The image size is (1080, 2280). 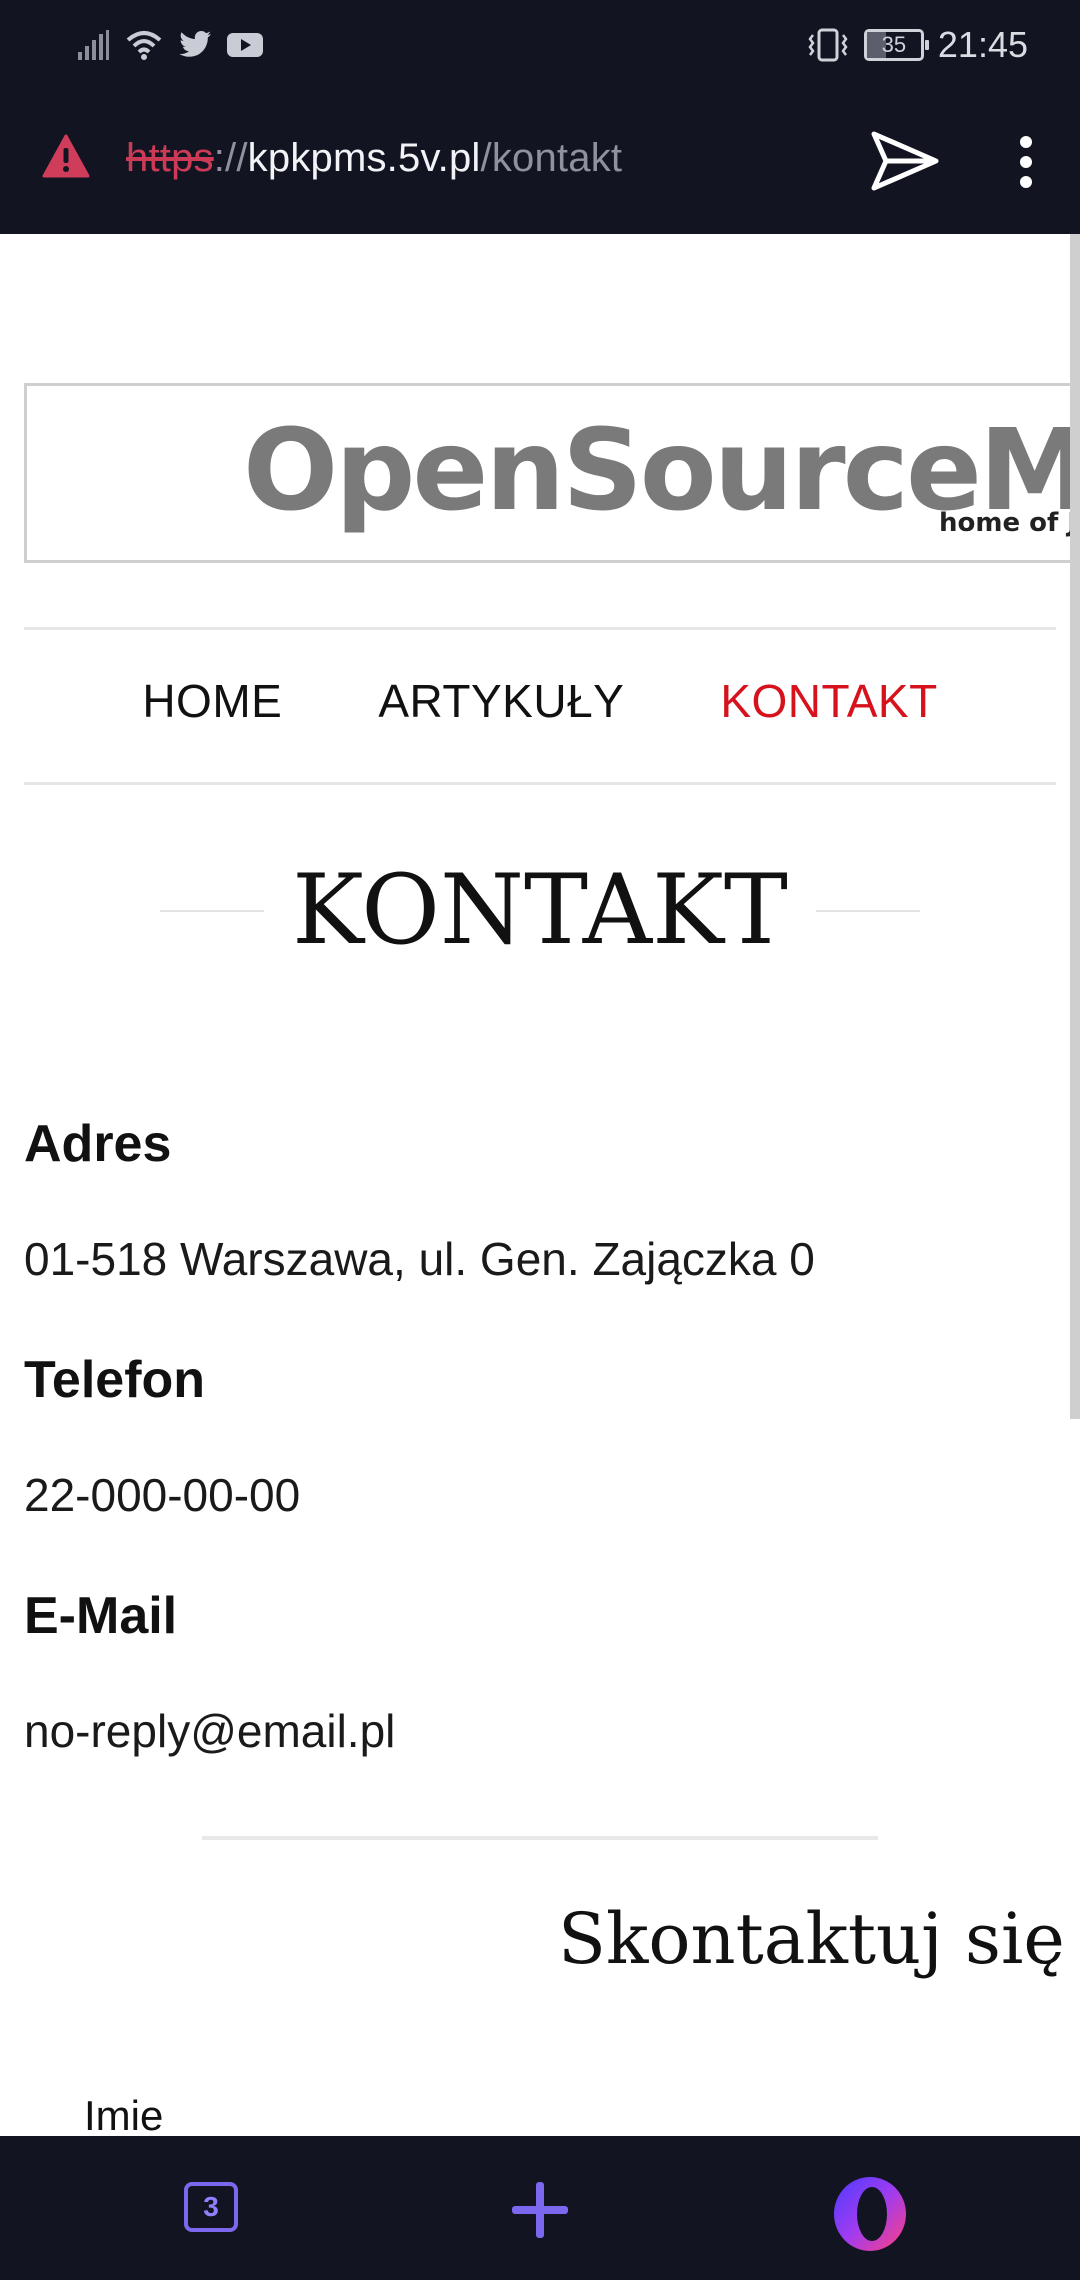 I want to click on vibrate-icon, so click(x=828, y=45).